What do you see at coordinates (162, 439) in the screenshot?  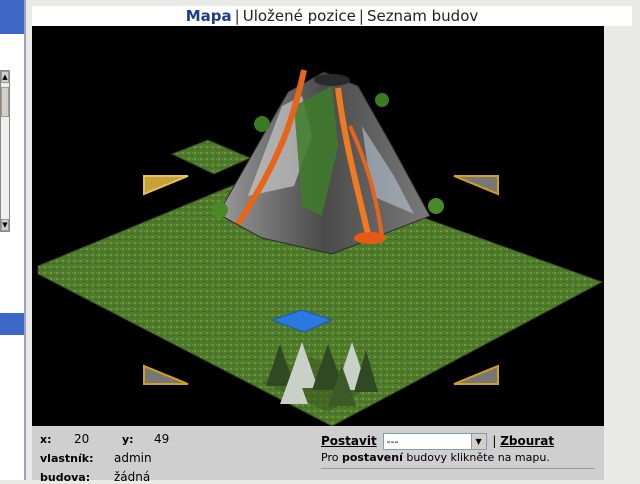 I see `y-value: 49` at bounding box center [162, 439].